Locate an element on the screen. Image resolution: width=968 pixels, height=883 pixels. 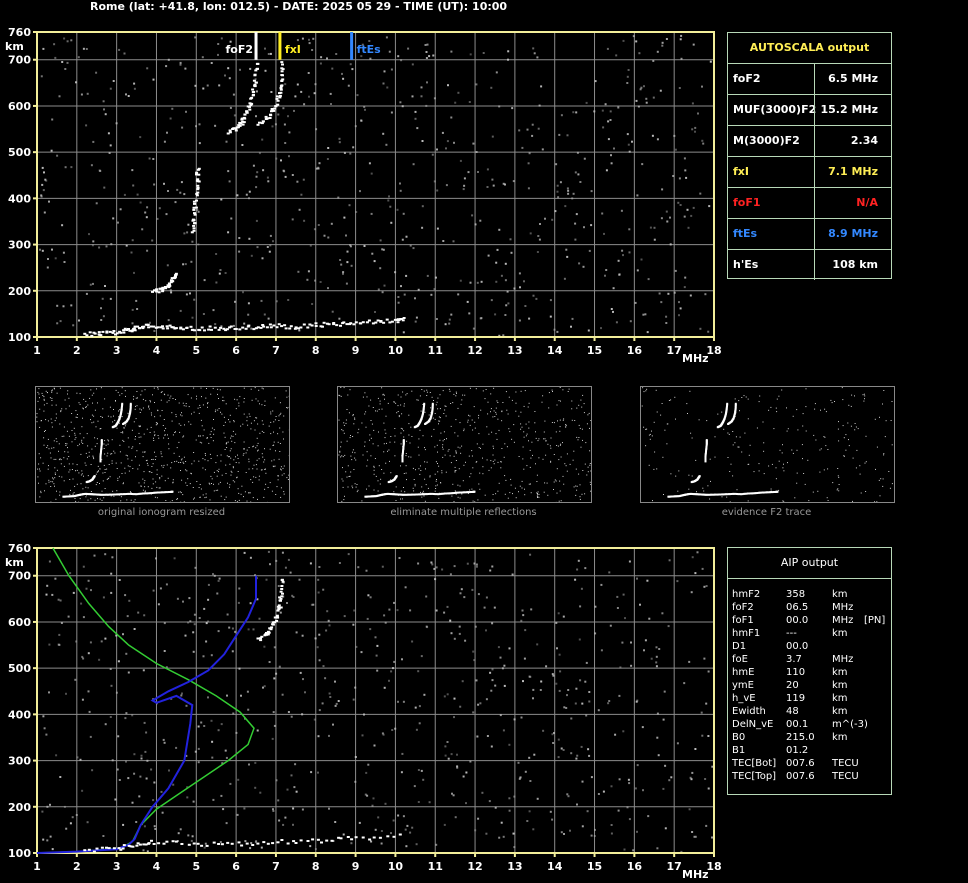
y-tick-label: 500 is located at coordinates (19, 152).